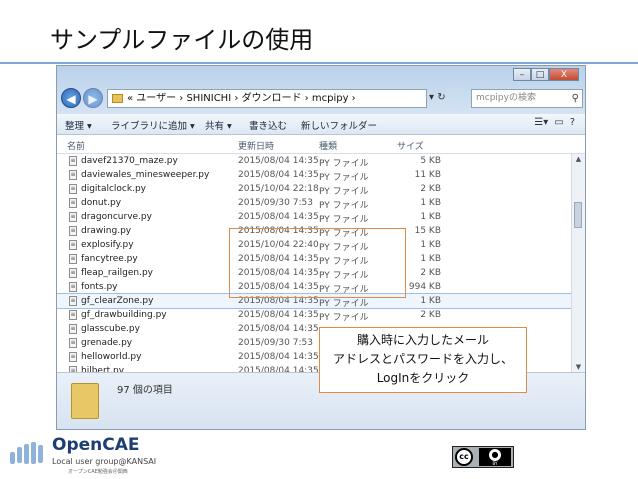 Image resolution: width=638 pixels, height=479 pixels. I want to click on help-icon: ?, so click(572, 122).